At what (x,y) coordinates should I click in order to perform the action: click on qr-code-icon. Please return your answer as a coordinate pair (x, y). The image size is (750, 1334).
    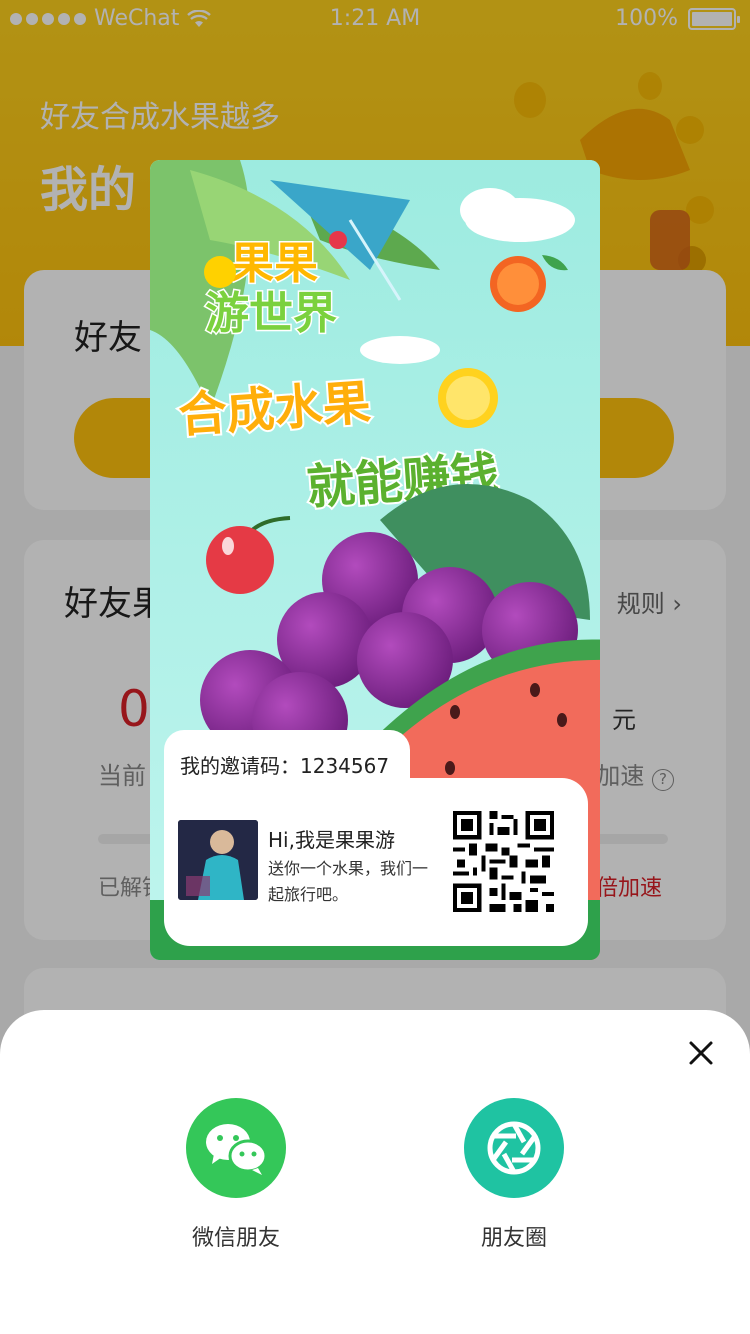
    Looking at the image, I should click on (503, 861).